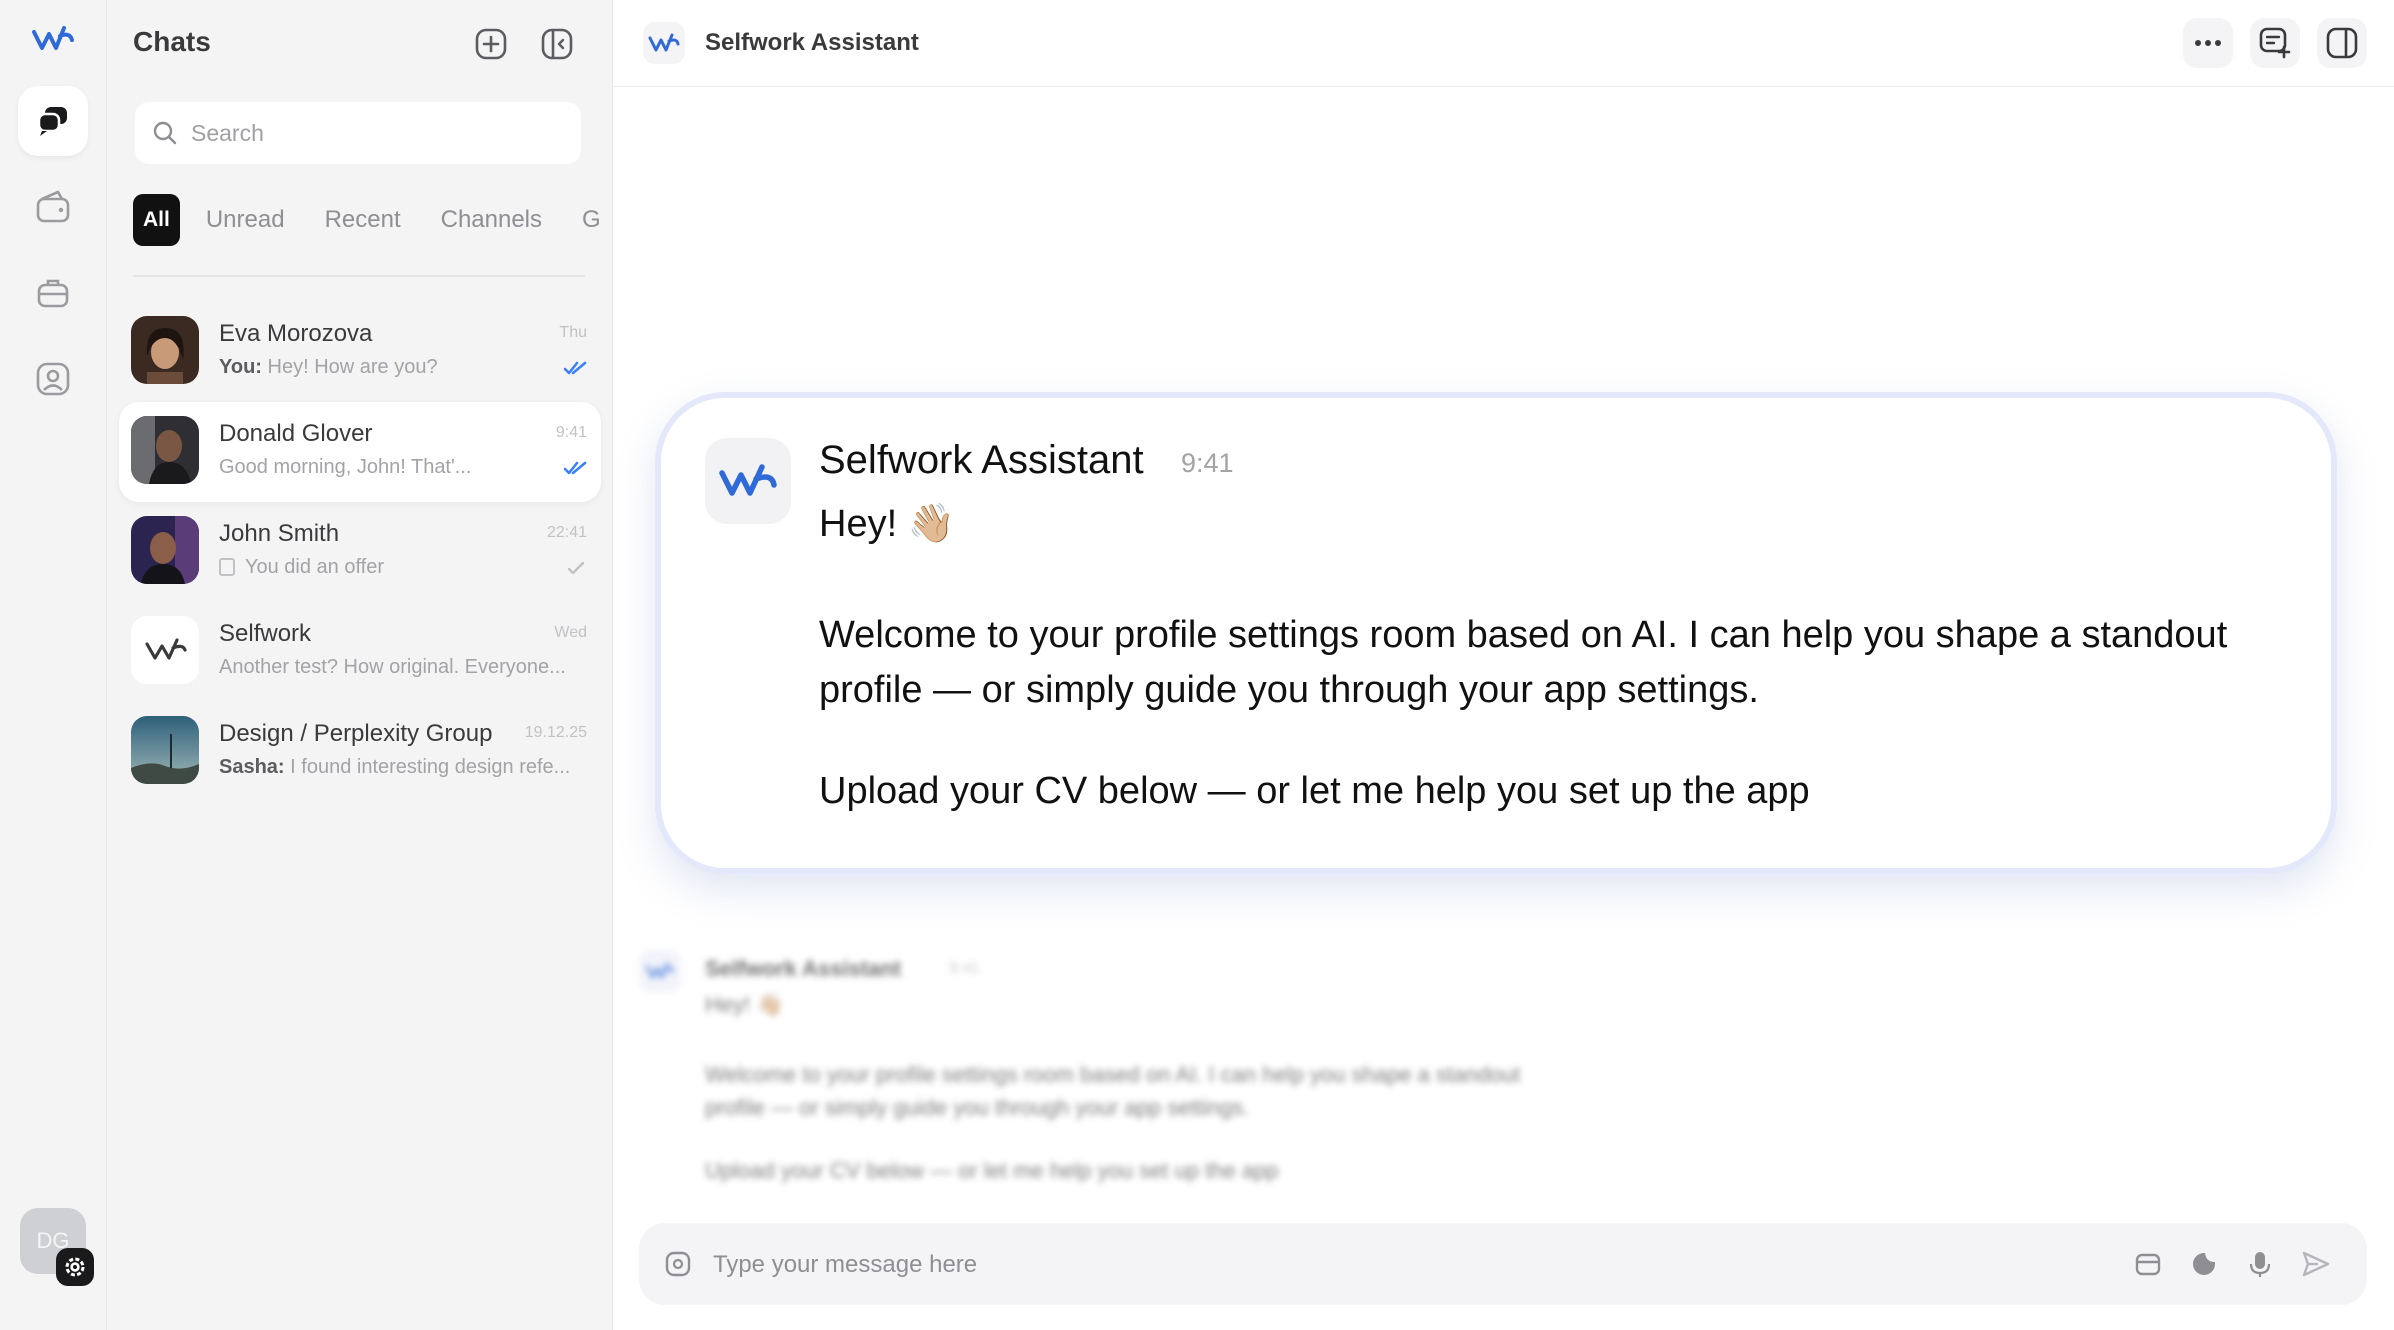  I want to click on plus-square-icon, so click(491, 44).